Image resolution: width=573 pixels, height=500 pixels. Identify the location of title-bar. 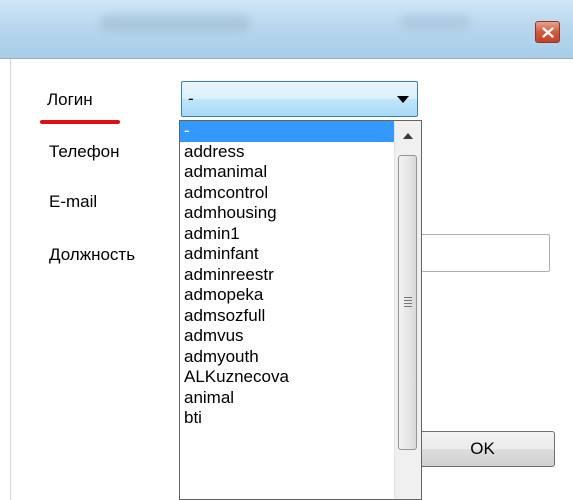
(286, 29).